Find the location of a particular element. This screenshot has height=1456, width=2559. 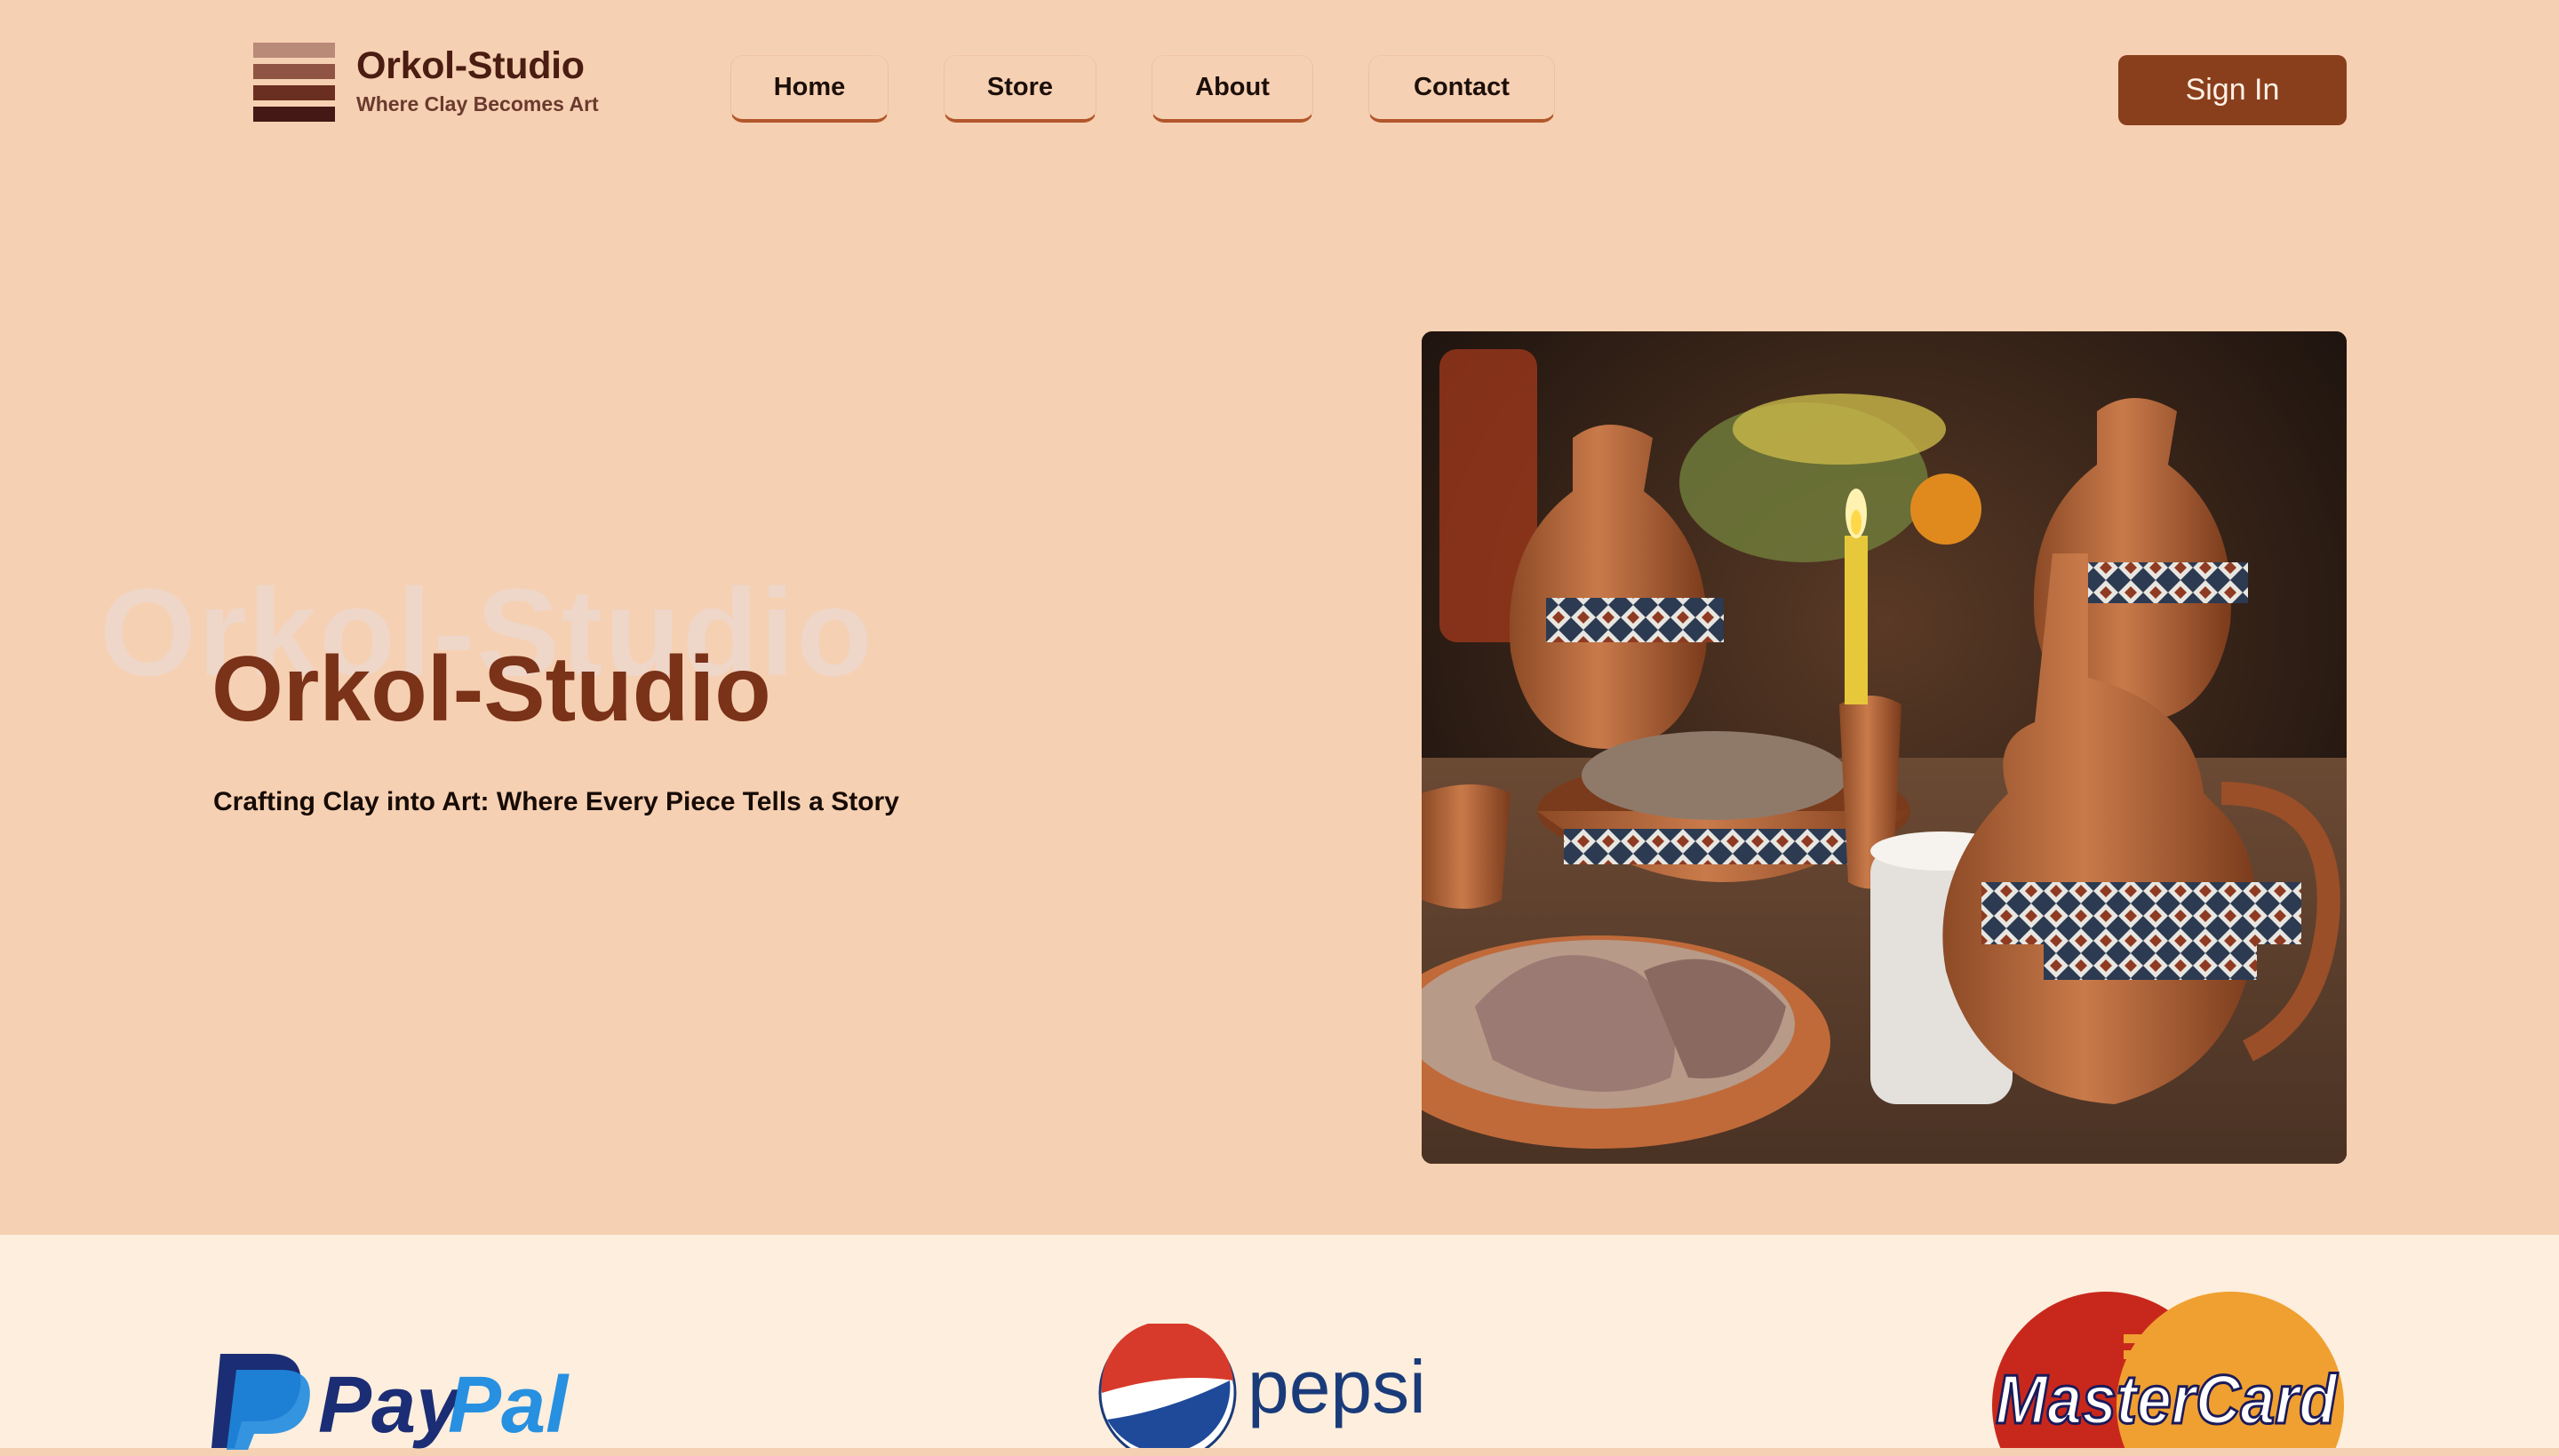

brand-subtitle: Where Clay Becomes Art is located at coordinates (478, 103).